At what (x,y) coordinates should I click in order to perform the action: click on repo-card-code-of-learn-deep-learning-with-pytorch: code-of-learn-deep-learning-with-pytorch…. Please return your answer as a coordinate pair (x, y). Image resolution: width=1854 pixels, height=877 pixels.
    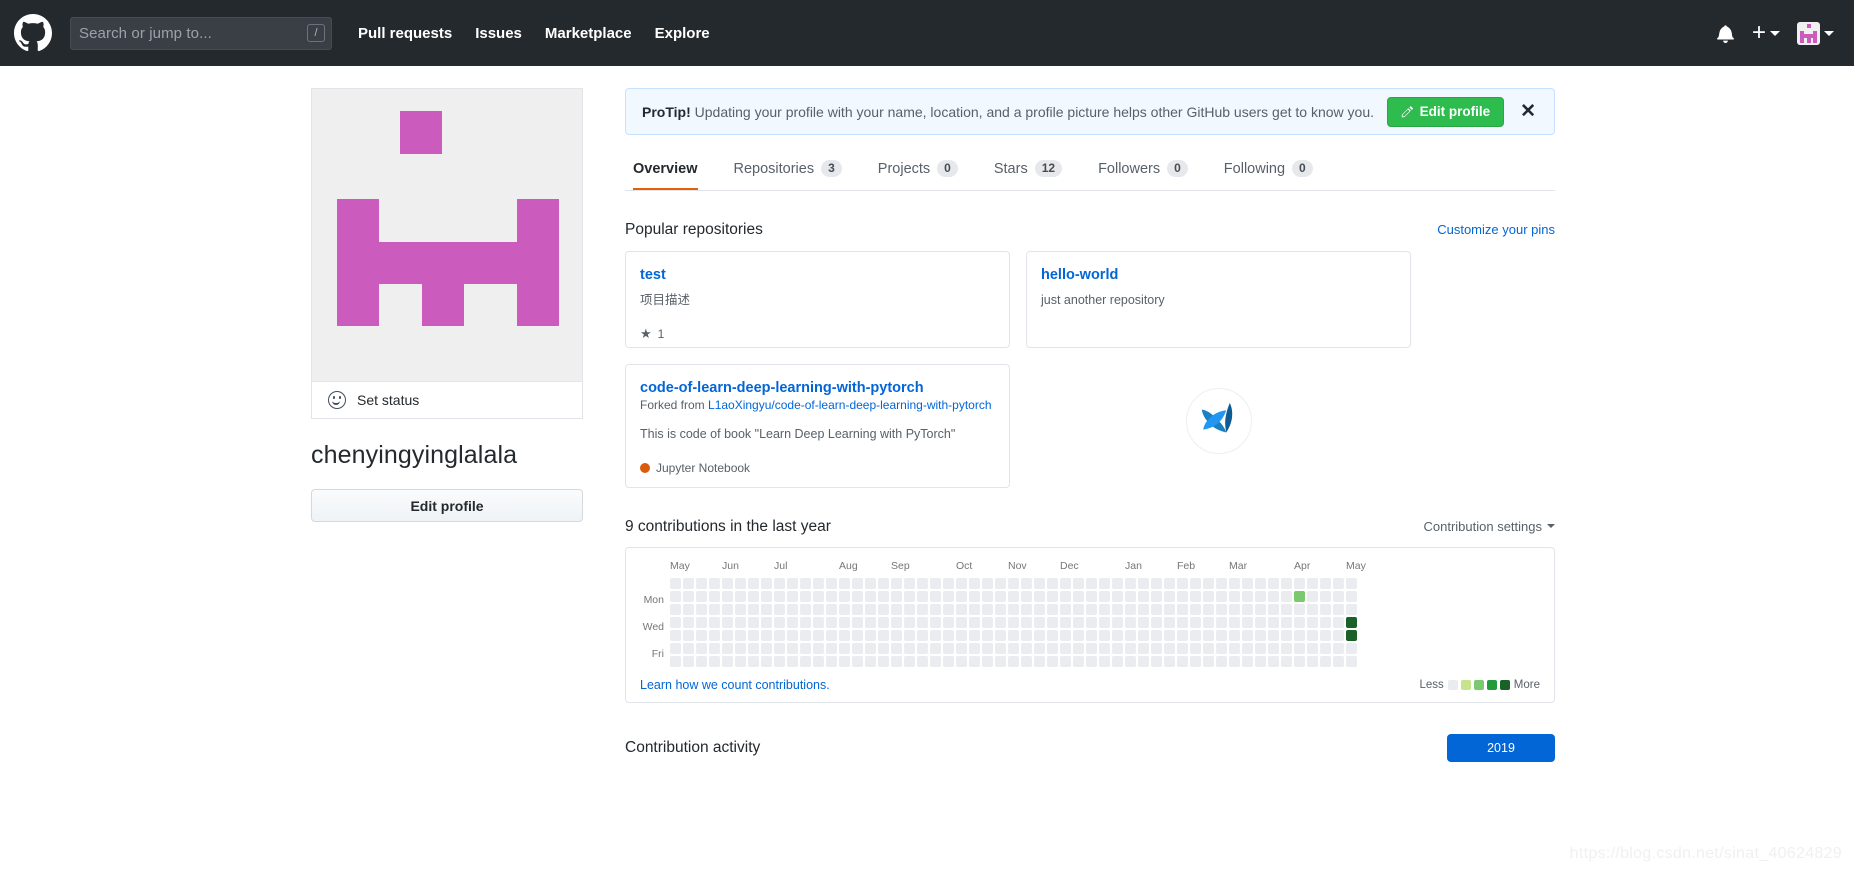
    Looking at the image, I should click on (817, 426).